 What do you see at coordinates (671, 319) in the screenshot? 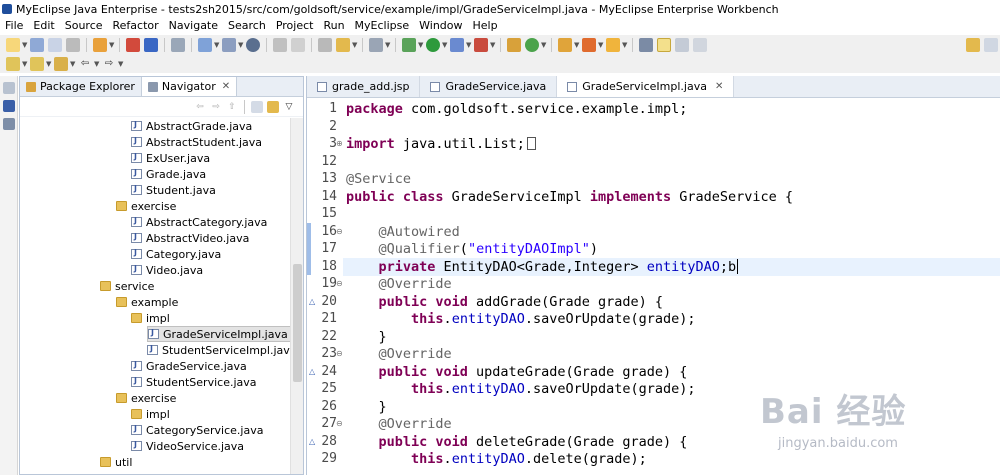
I see `code-line: this.entityDAO.saveOrUpdate(grade);` at bounding box center [671, 319].